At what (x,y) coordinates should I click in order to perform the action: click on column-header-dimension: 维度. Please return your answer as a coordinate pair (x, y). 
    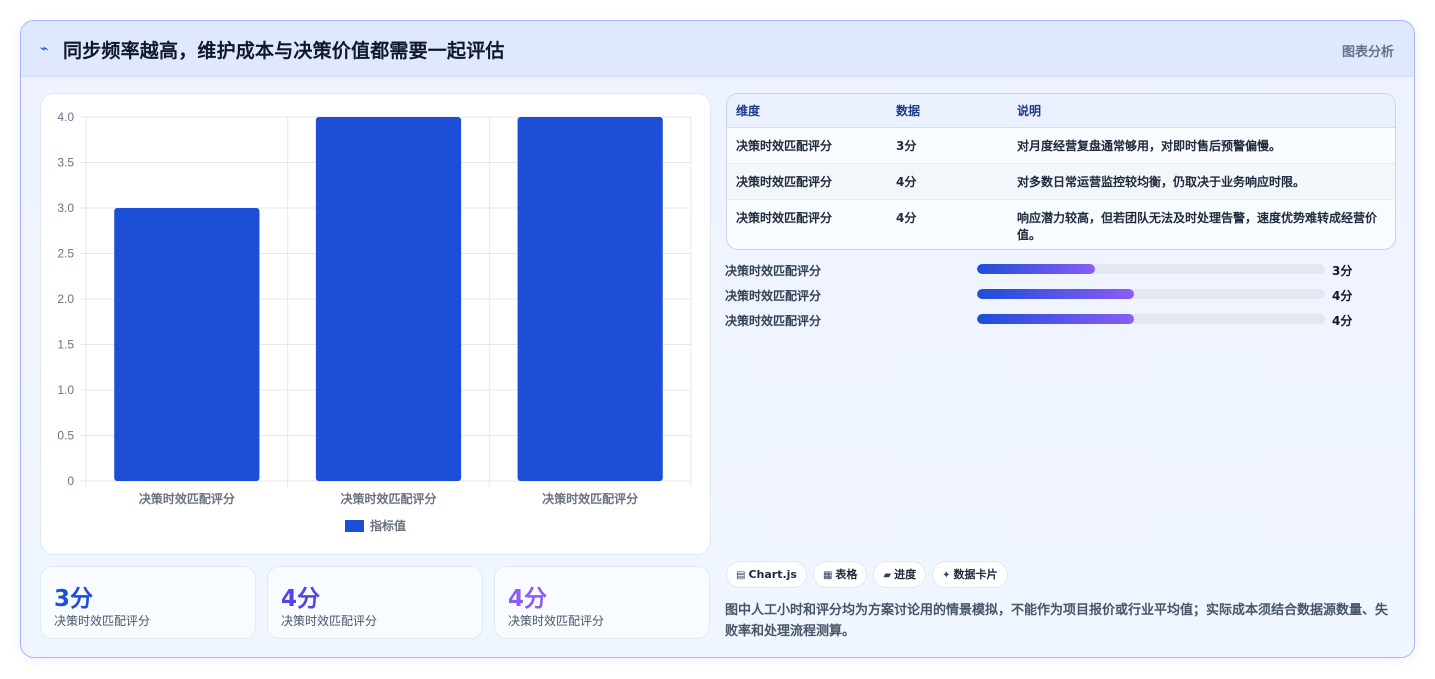
    Looking at the image, I should click on (807, 111).